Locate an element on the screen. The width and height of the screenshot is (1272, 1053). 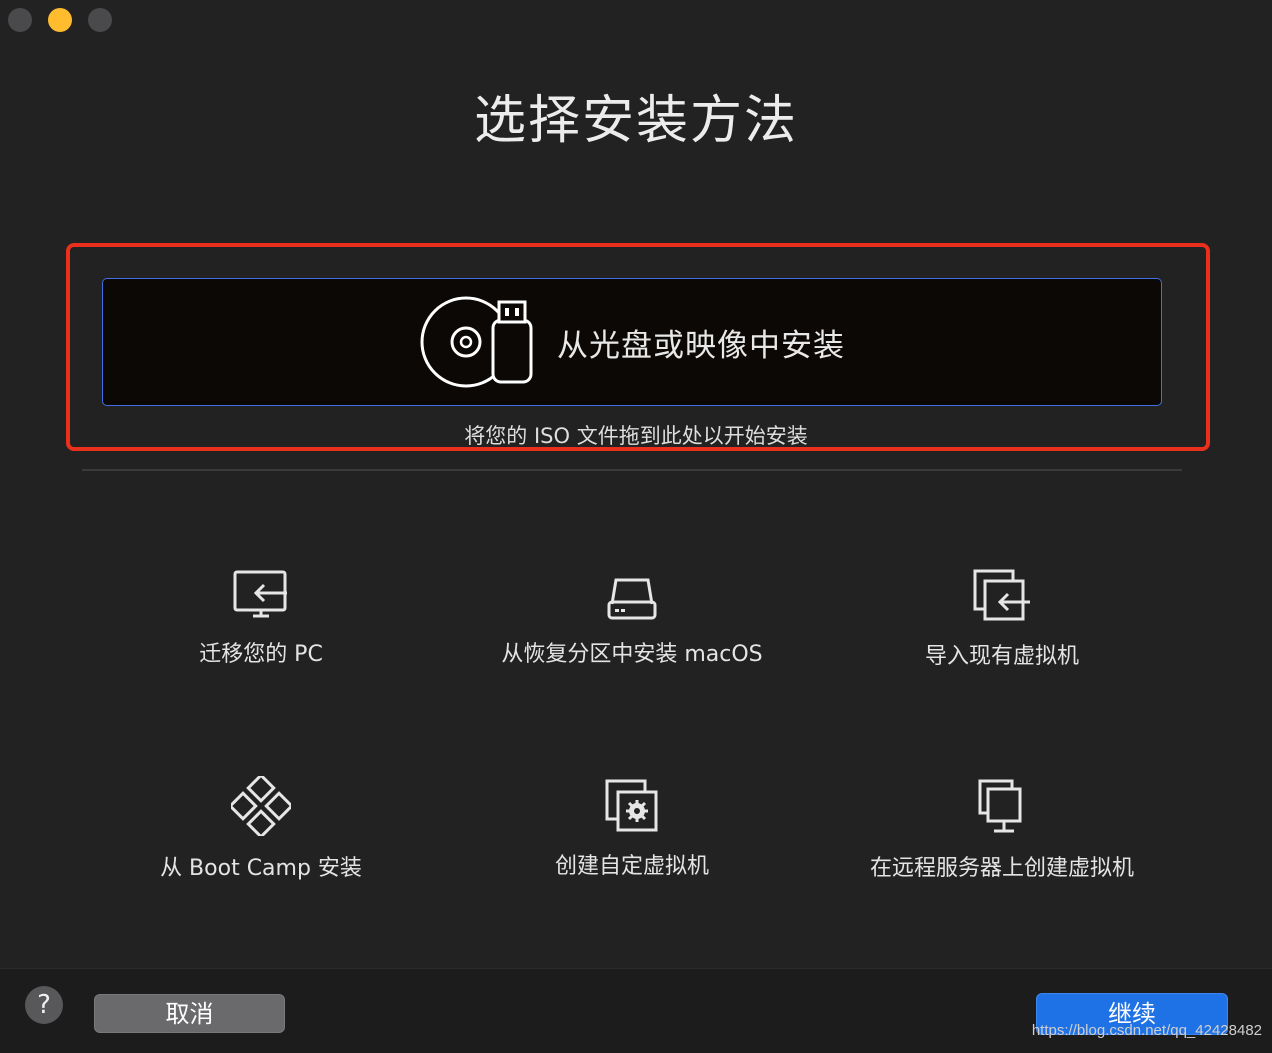
option-import-vm: 导入现有虚拟机 is located at coordinates (1002, 619).